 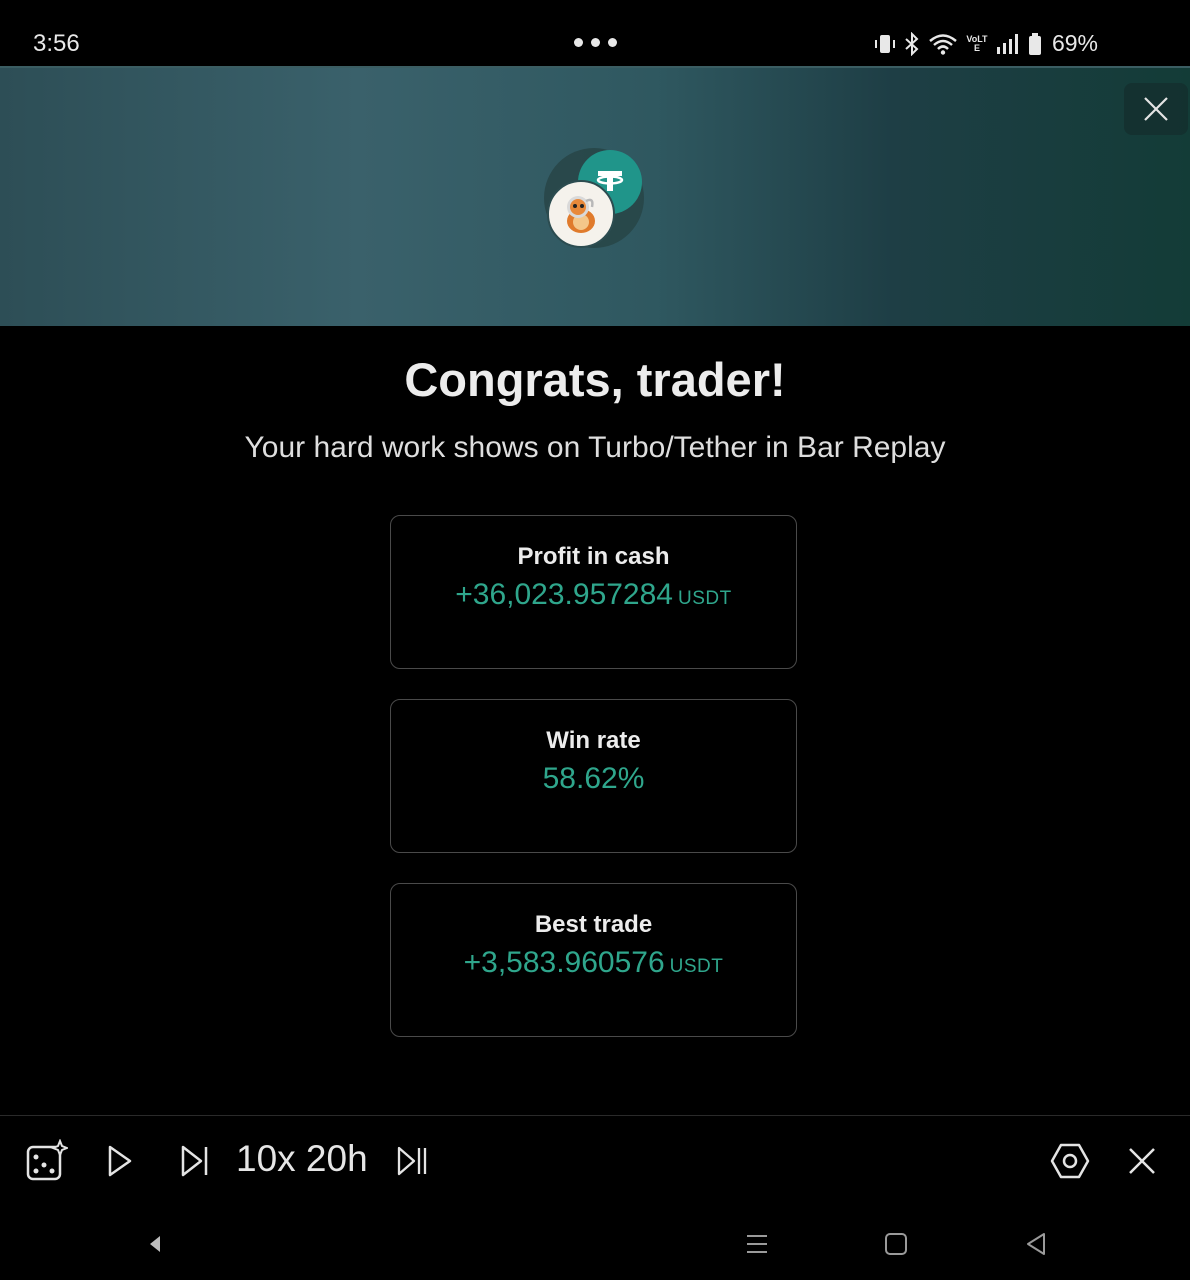 I want to click on exit-replay-button, so click(x=1142, y=1161).